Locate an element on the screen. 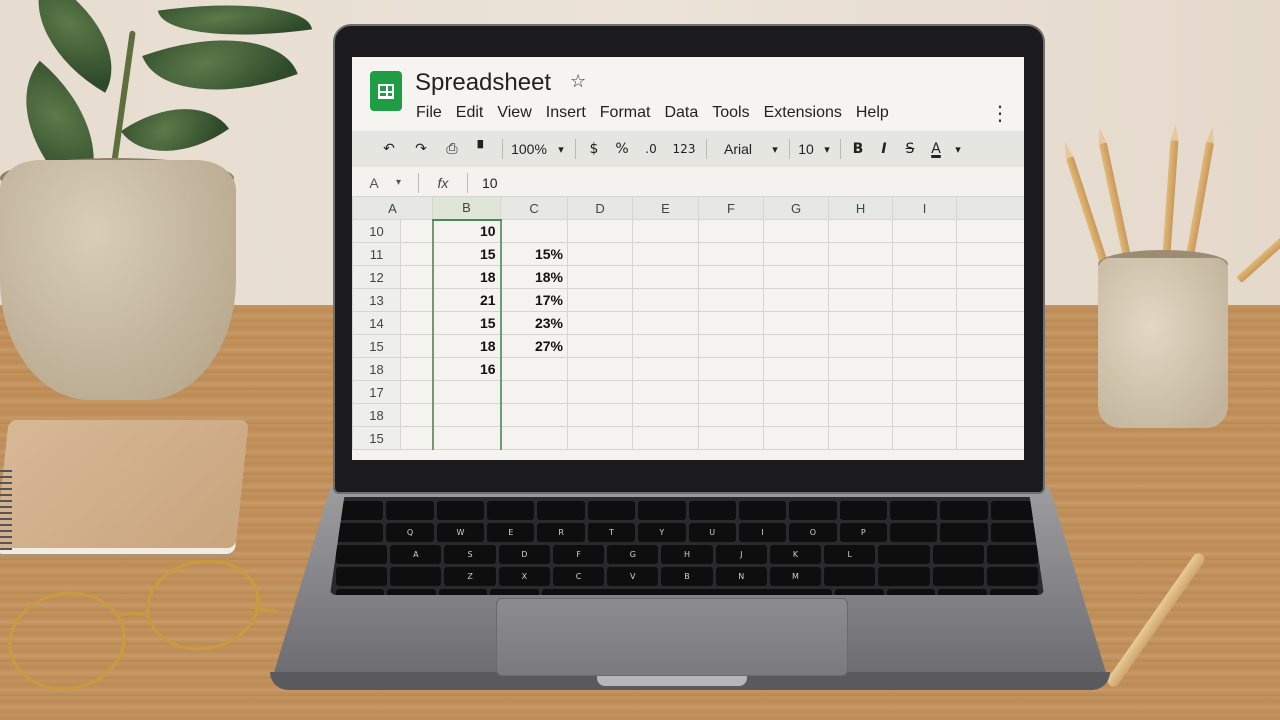 The height and width of the screenshot is (720, 1280). formula-input: 10 is located at coordinates (490, 183).